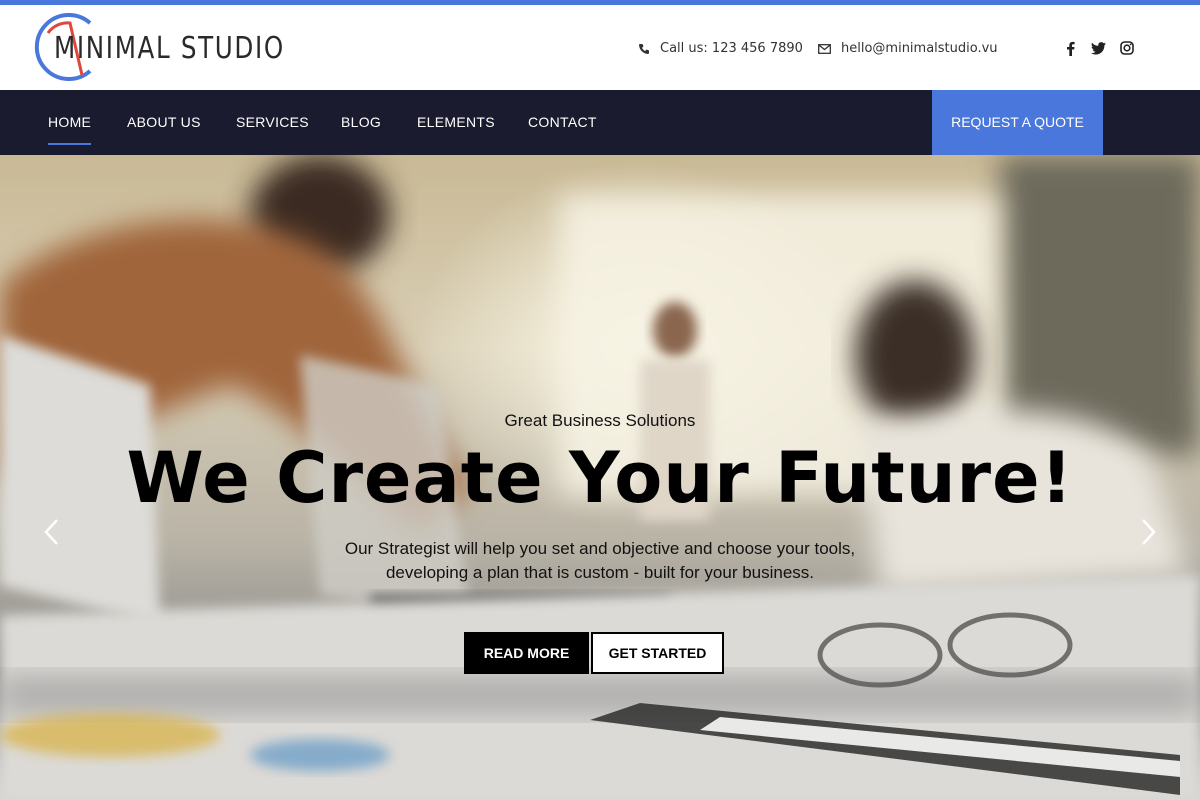 The height and width of the screenshot is (800, 1200). I want to click on instagram-icon, so click(1127, 48).